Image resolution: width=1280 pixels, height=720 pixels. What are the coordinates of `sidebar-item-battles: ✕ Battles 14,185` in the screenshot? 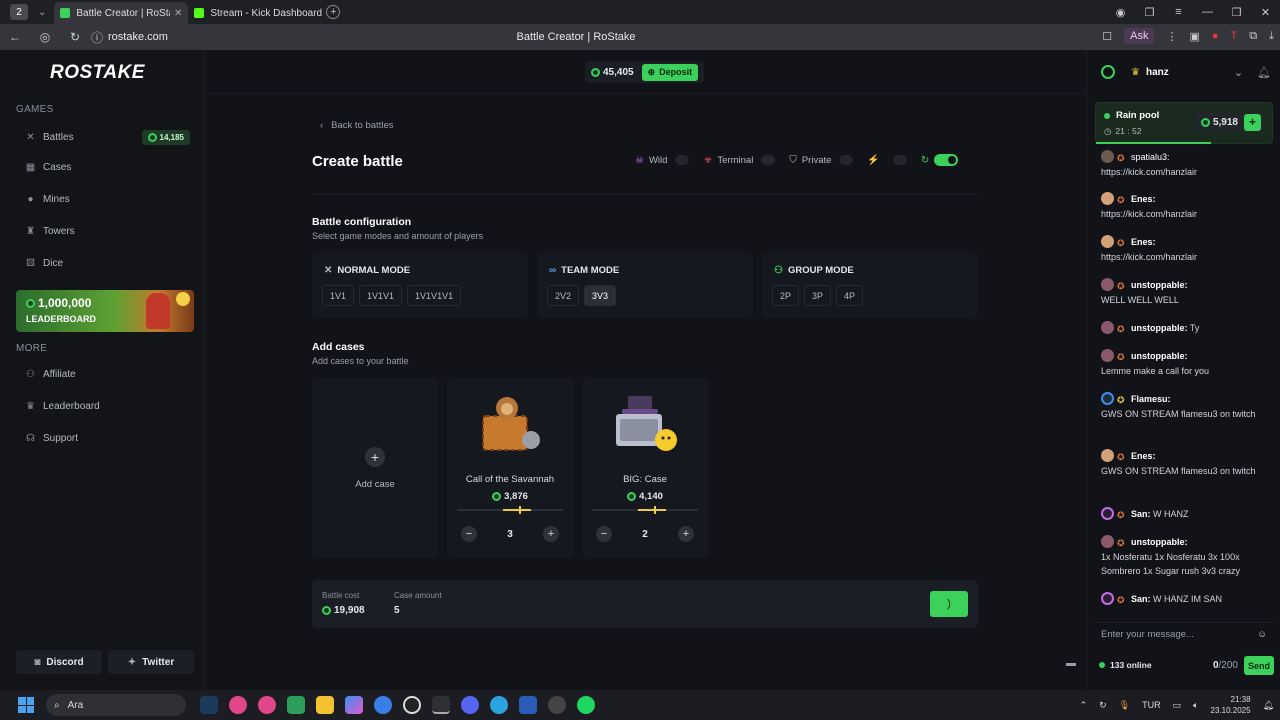 It's located at (107, 137).